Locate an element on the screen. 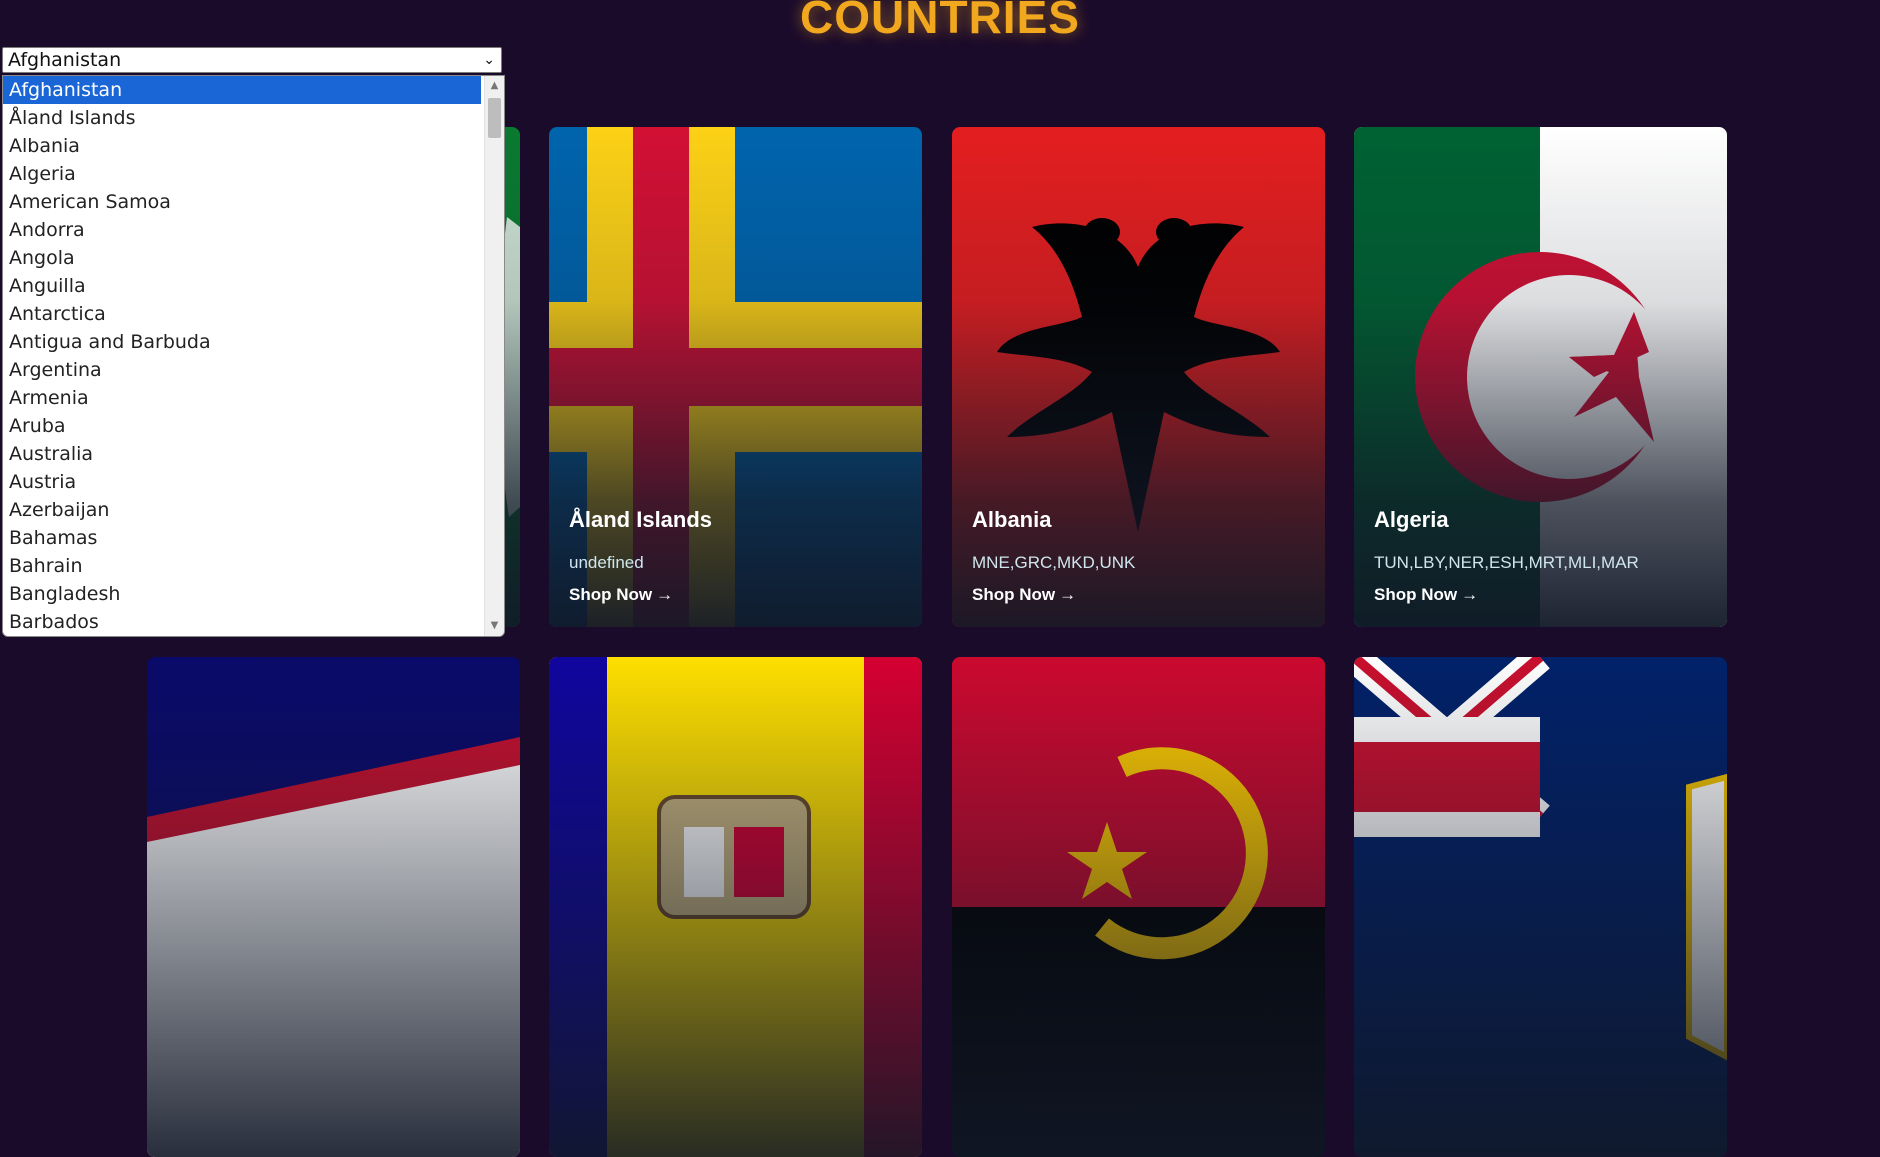  country-select-value: Afghanistan is located at coordinates (65, 60).